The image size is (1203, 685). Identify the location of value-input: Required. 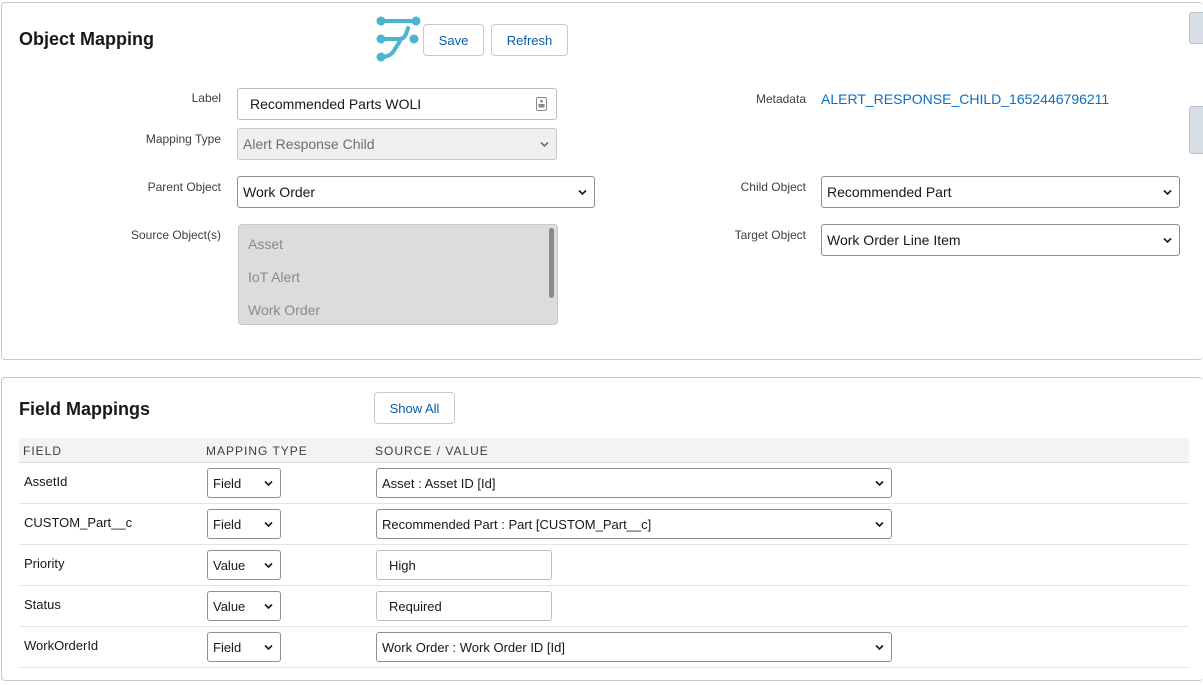
(464, 606).